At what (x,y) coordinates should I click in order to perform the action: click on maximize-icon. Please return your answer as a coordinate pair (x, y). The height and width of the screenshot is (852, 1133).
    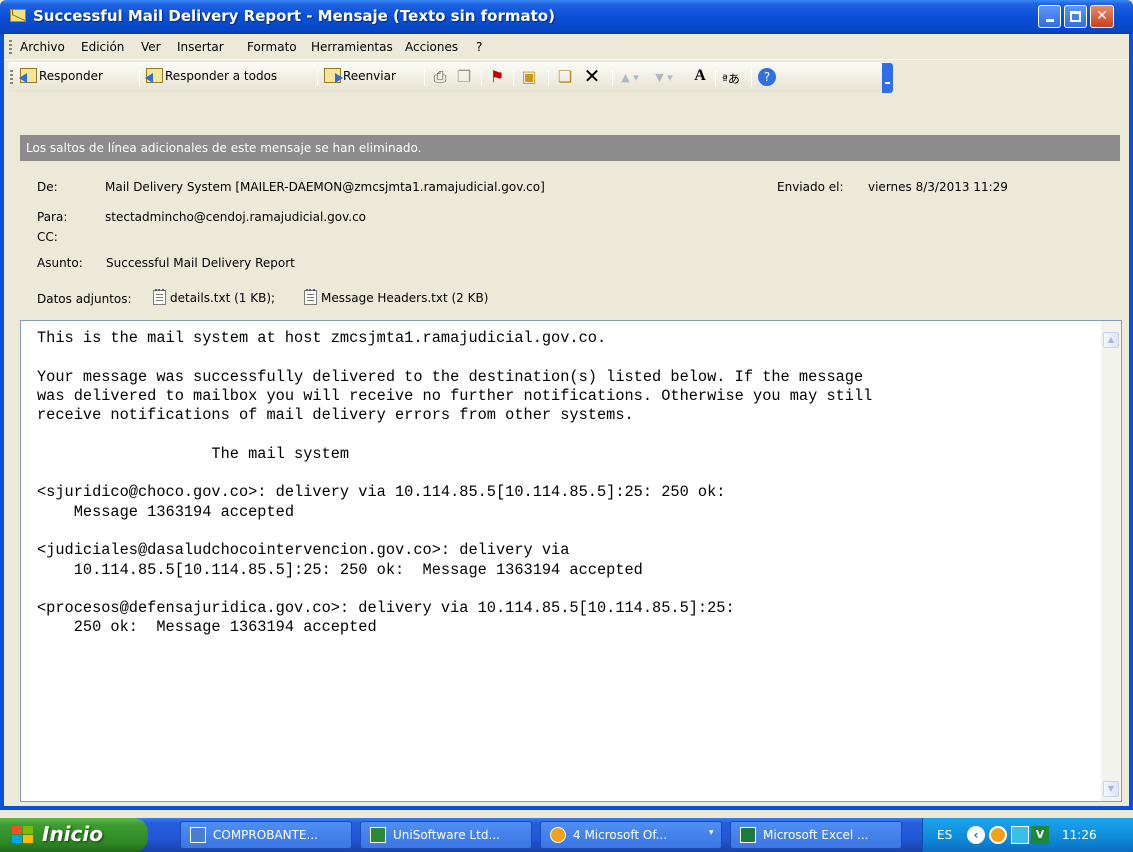
    Looking at the image, I should click on (1075, 16).